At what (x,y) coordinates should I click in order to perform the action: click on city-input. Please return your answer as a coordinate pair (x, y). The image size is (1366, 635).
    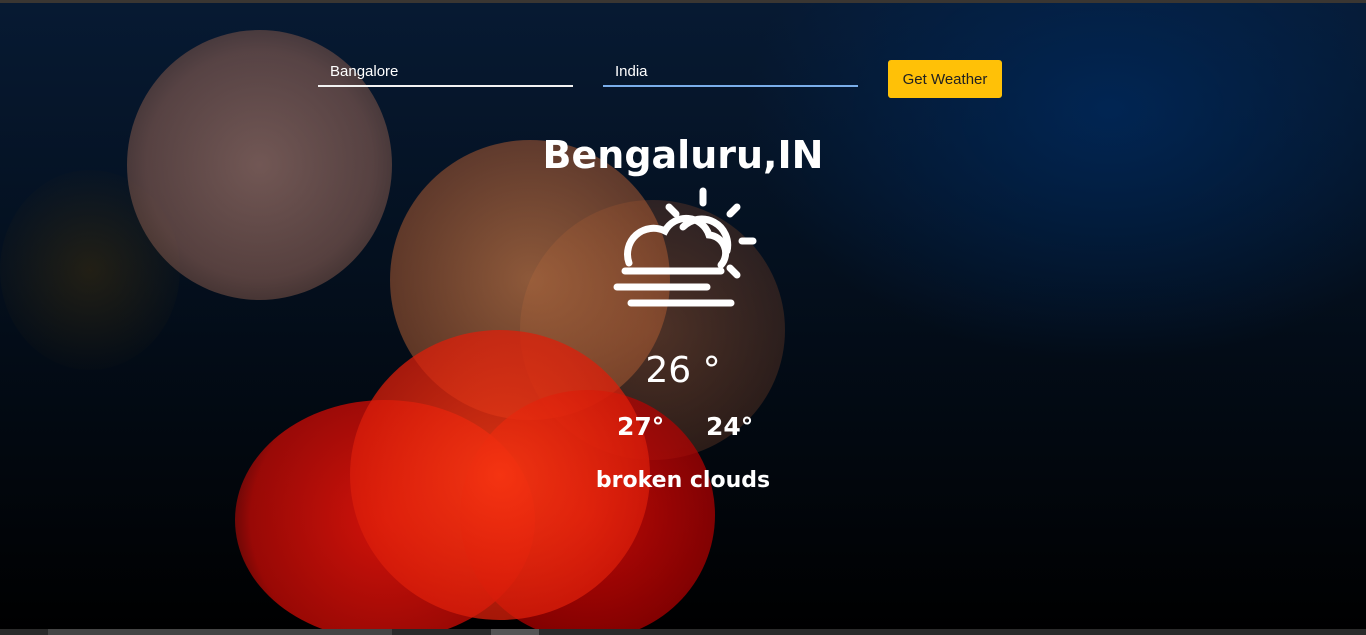
    Looking at the image, I should click on (445, 72).